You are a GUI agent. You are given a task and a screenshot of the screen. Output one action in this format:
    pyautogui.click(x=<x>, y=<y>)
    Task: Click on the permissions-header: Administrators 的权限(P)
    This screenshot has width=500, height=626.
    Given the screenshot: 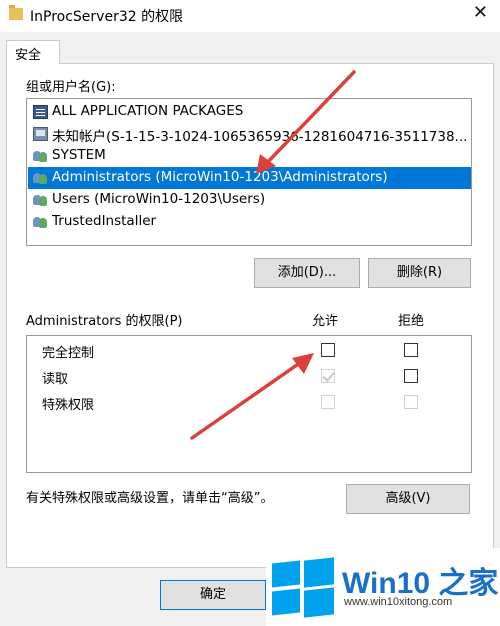 What is the action you would take?
    pyautogui.click(x=104, y=321)
    